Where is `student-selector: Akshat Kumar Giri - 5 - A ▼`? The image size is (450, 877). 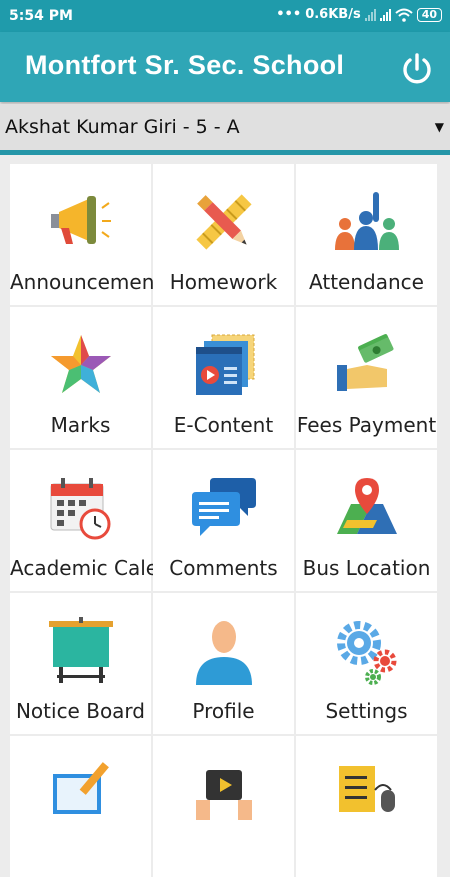 student-selector: Akshat Kumar Giri - 5 - A ▼ is located at coordinates (225, 127).